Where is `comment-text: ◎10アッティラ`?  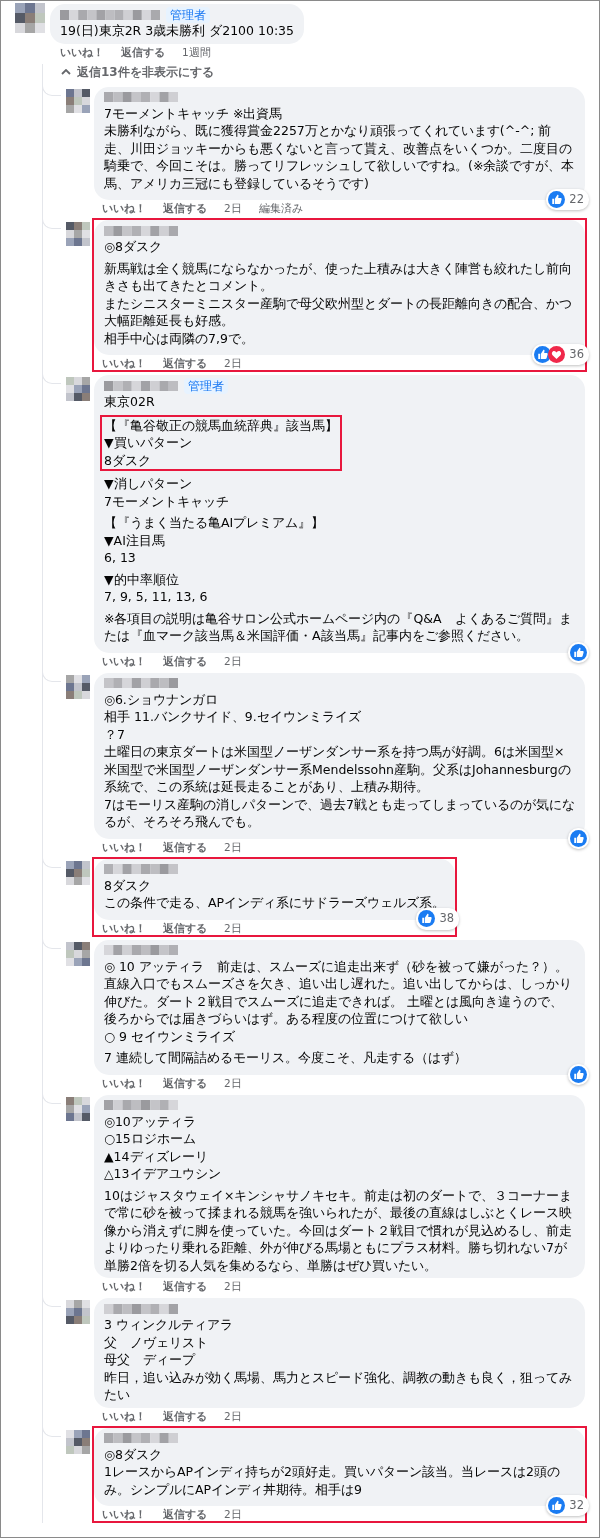 comment-text: ◎10アッティラ is located at coordinates (150, 1121).